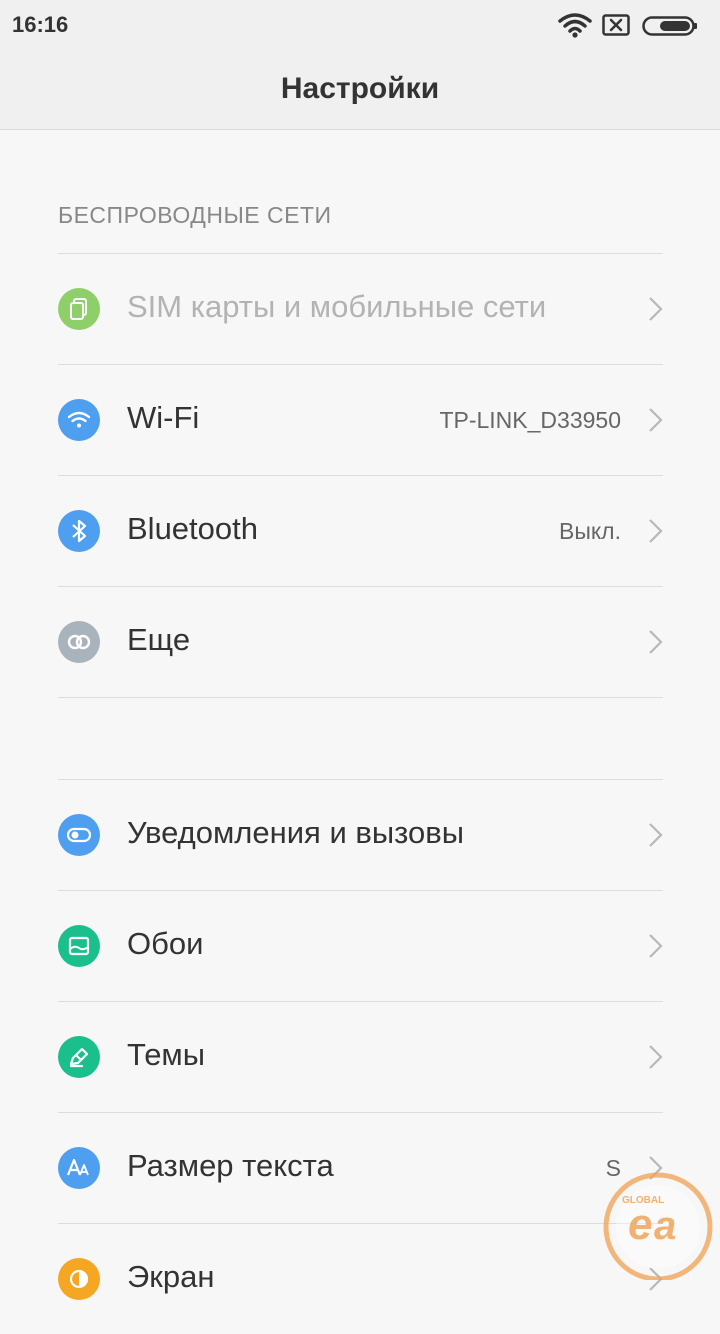  What do you see at coordinates (40, 24) in the screenshot?
I see `status-time: 16:16` at bounding box center [40, 24].